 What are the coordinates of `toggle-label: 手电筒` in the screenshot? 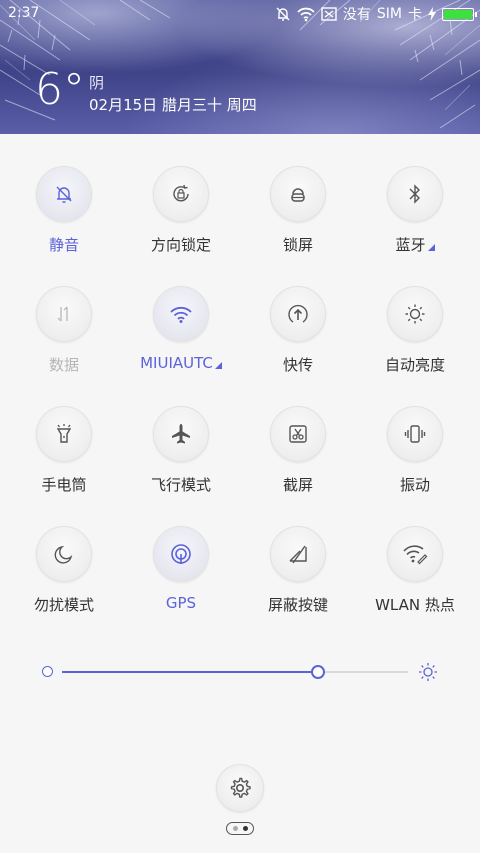 It's located at (64, 485).